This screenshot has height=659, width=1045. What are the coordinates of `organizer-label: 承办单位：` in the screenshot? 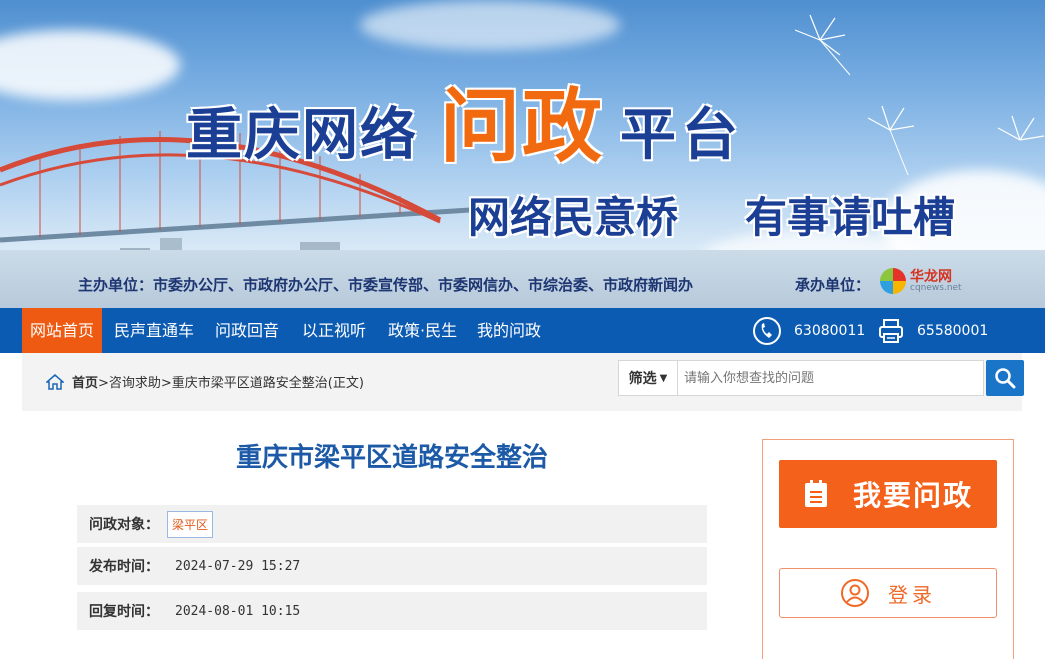 It's located at (833, 285).